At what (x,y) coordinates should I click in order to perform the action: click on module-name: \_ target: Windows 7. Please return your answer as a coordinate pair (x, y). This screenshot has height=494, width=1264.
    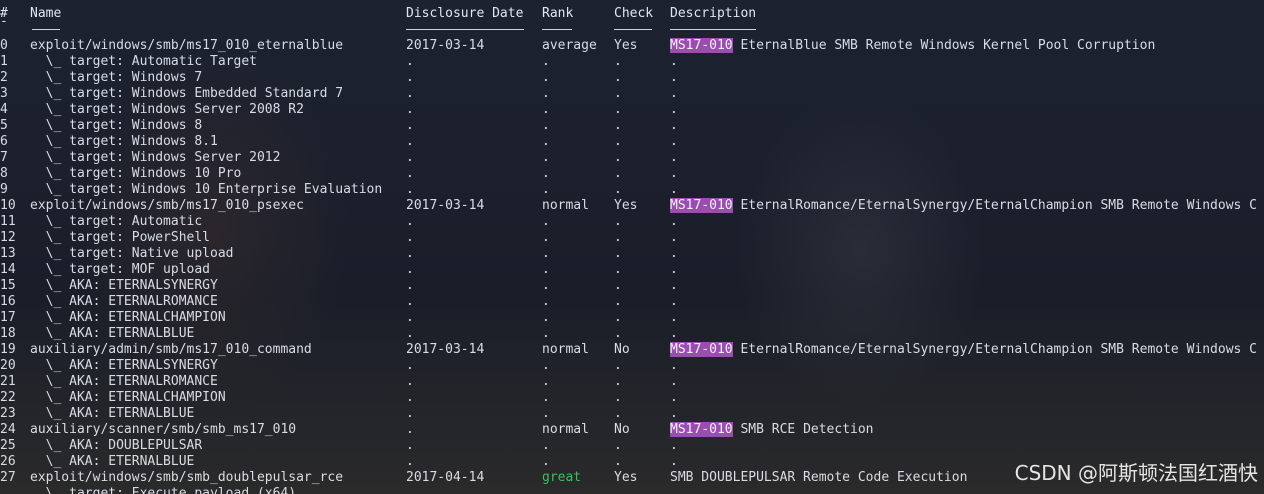
    Looking at the image, I should click on (116, 77).